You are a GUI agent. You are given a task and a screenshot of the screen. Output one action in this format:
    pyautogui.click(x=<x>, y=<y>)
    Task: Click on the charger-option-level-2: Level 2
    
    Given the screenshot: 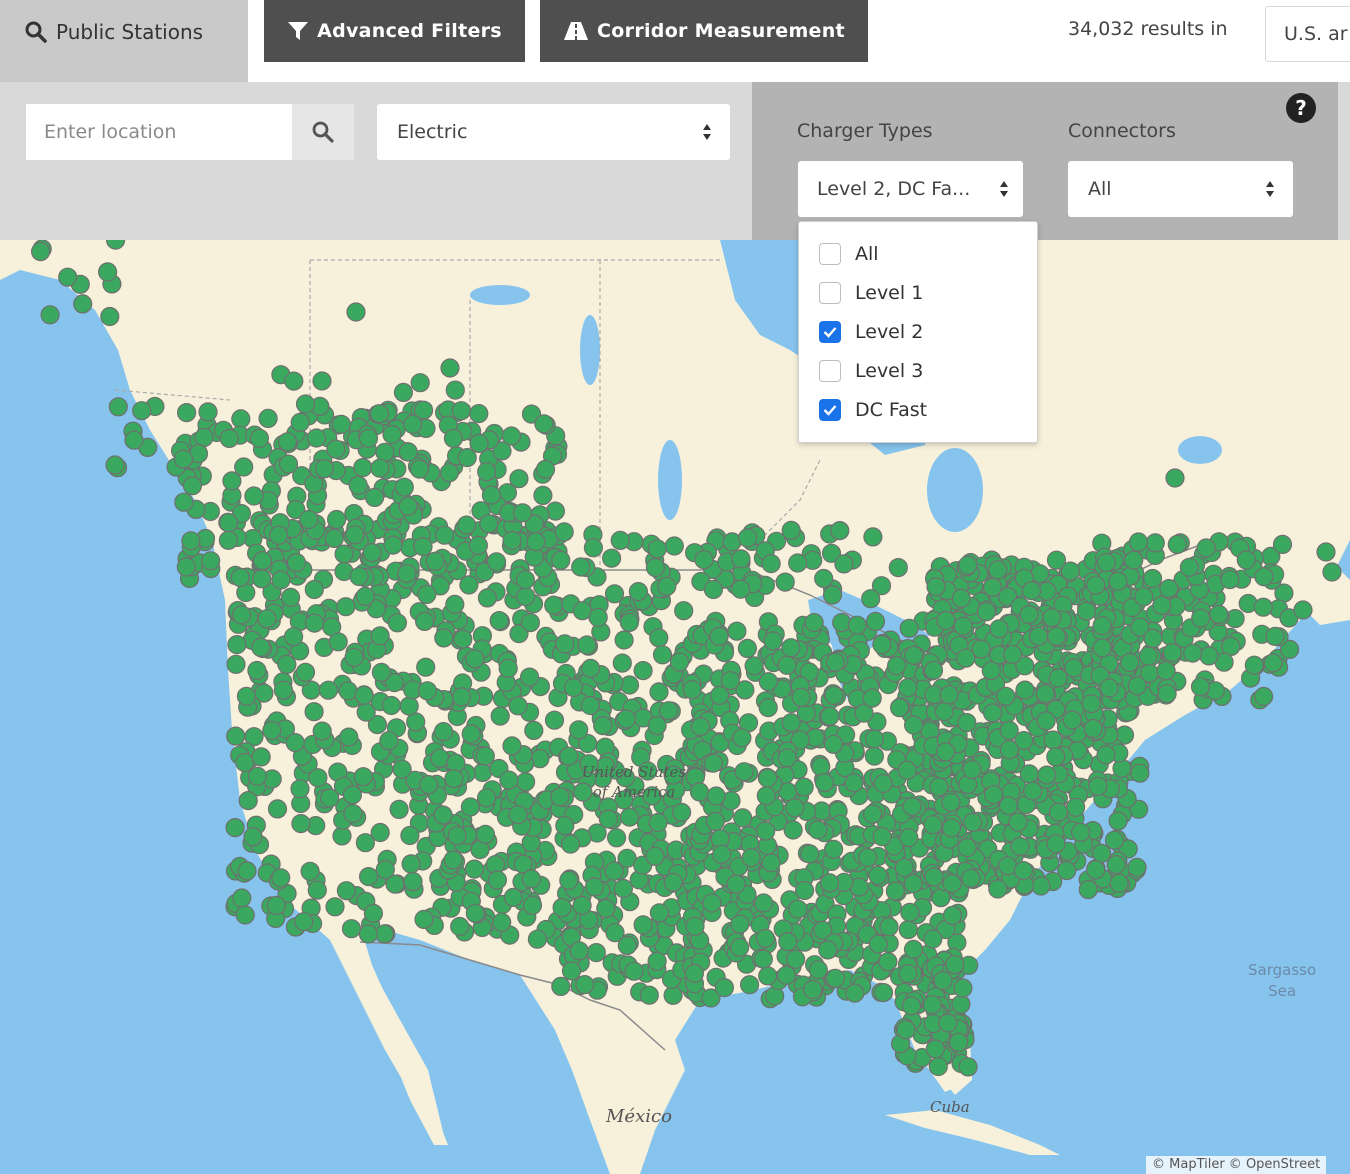 What is the action you would take?
    pyautogui.click(x=871, y=332)
    